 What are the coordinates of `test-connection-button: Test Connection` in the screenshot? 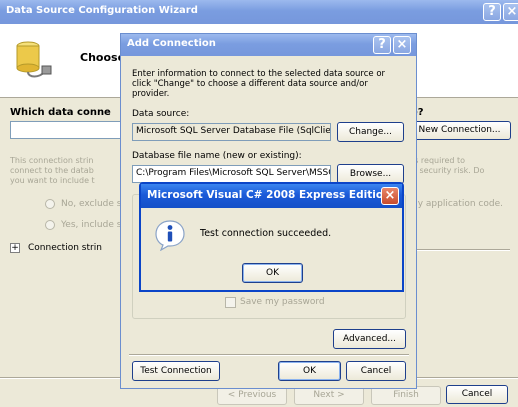 It's located at (176, 371).